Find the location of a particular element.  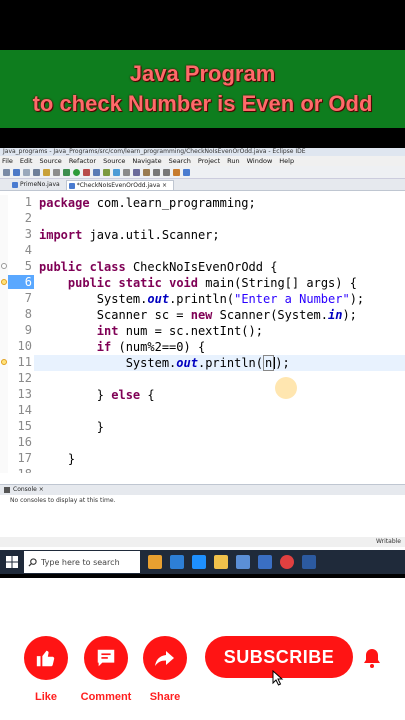

field: in is located at coordinates (335, 315).